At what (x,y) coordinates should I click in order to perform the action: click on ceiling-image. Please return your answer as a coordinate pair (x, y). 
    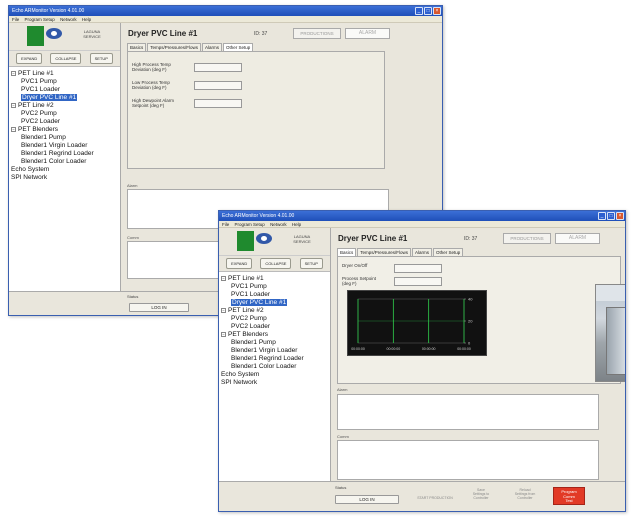
    Looking at the image, I should click on (610, 293).